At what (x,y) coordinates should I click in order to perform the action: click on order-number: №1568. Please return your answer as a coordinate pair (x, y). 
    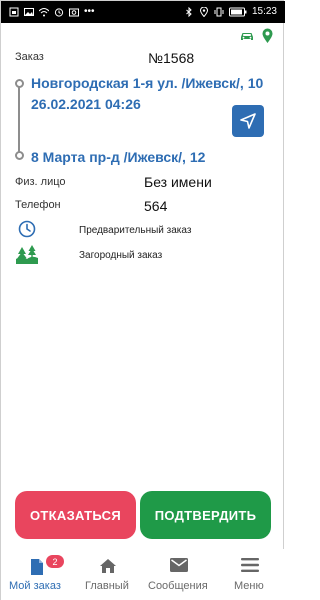
    Looking at the image, I should click on (171, 58).